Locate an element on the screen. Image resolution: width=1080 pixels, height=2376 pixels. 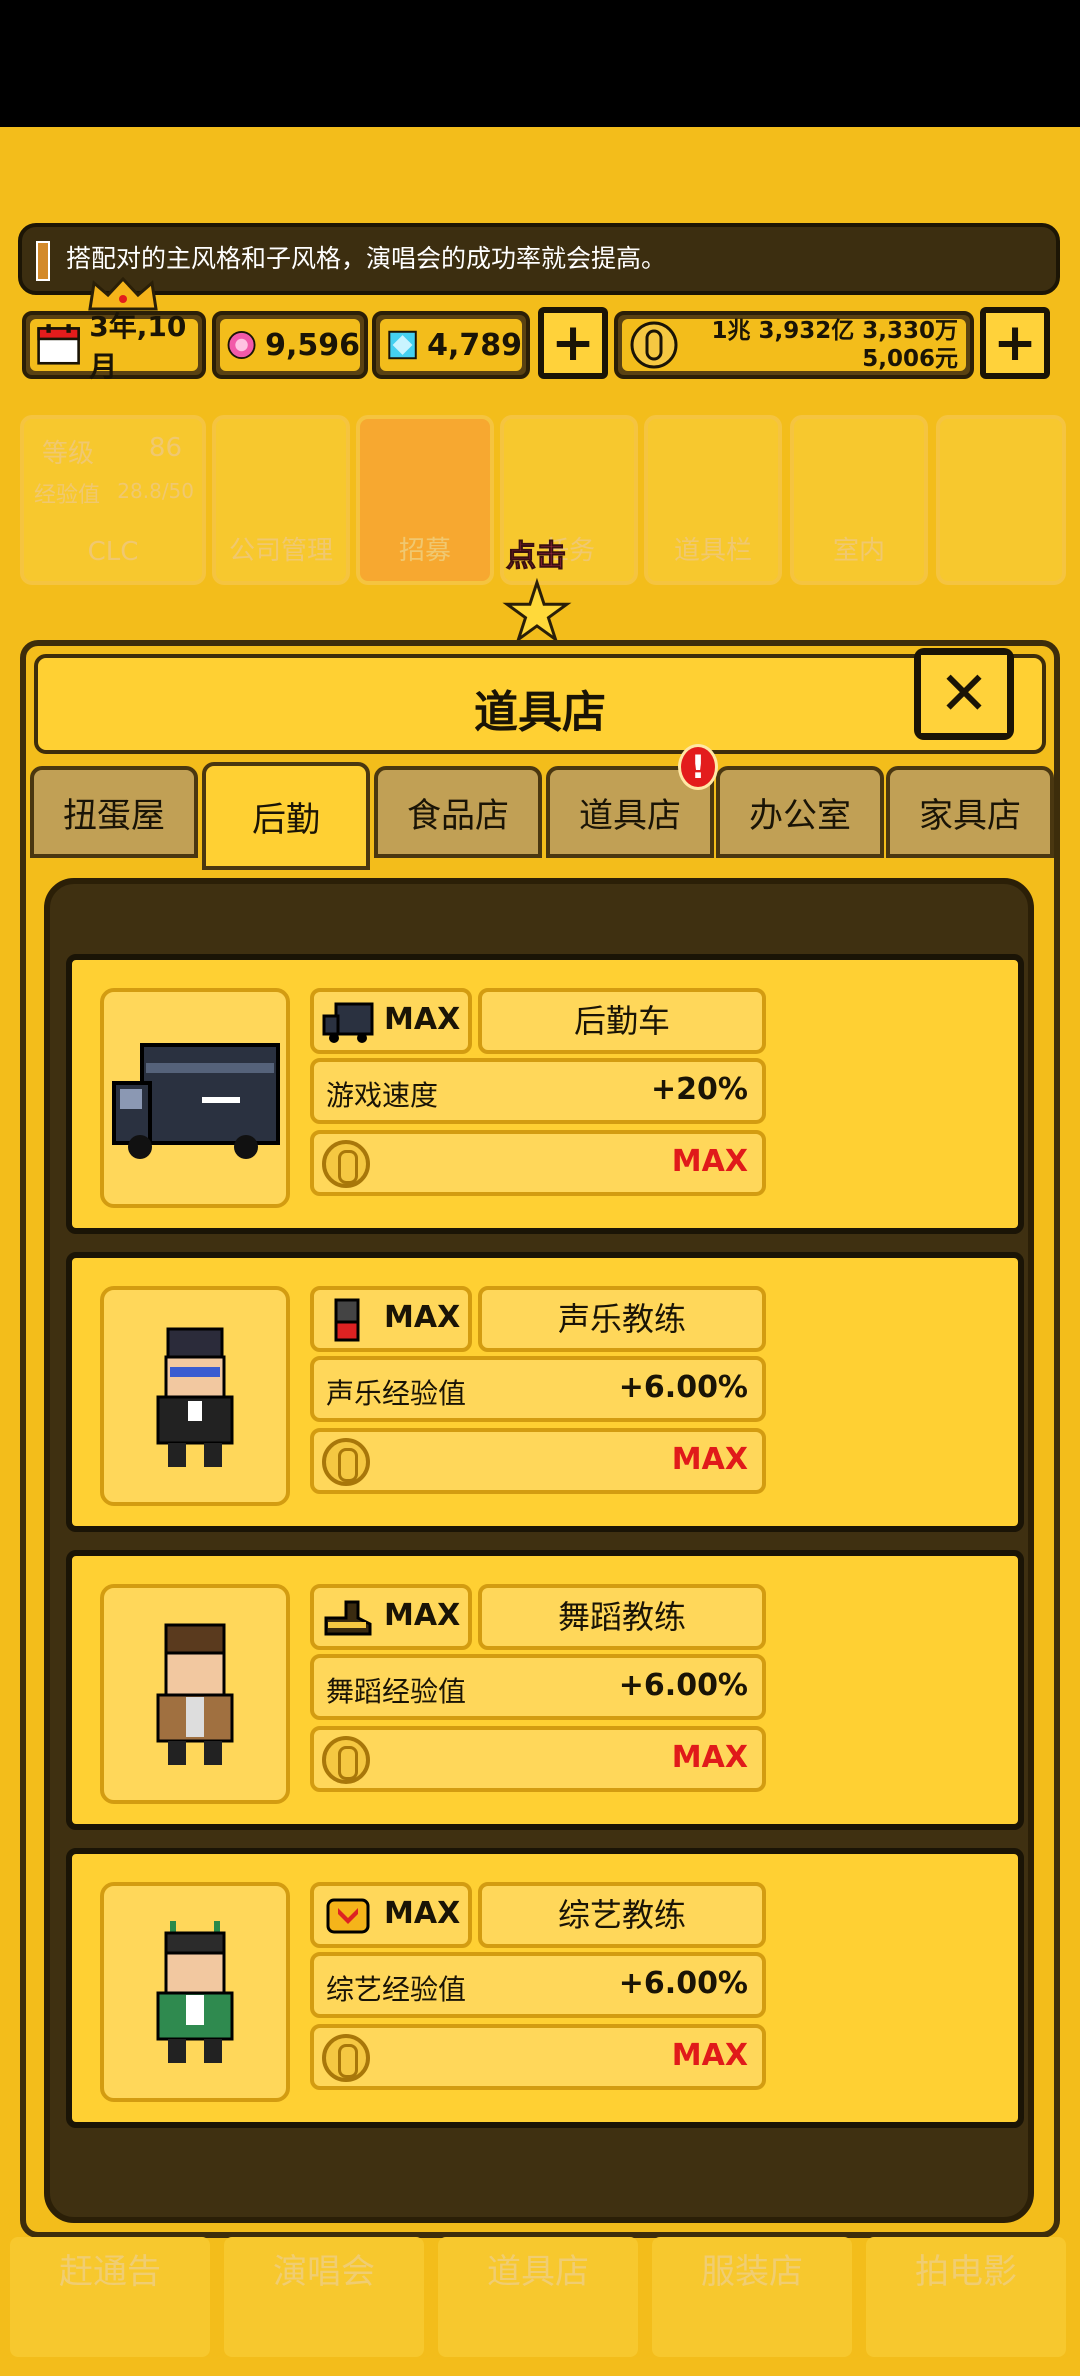
tab-label: 家具店 is located at coordinates (970, 815).